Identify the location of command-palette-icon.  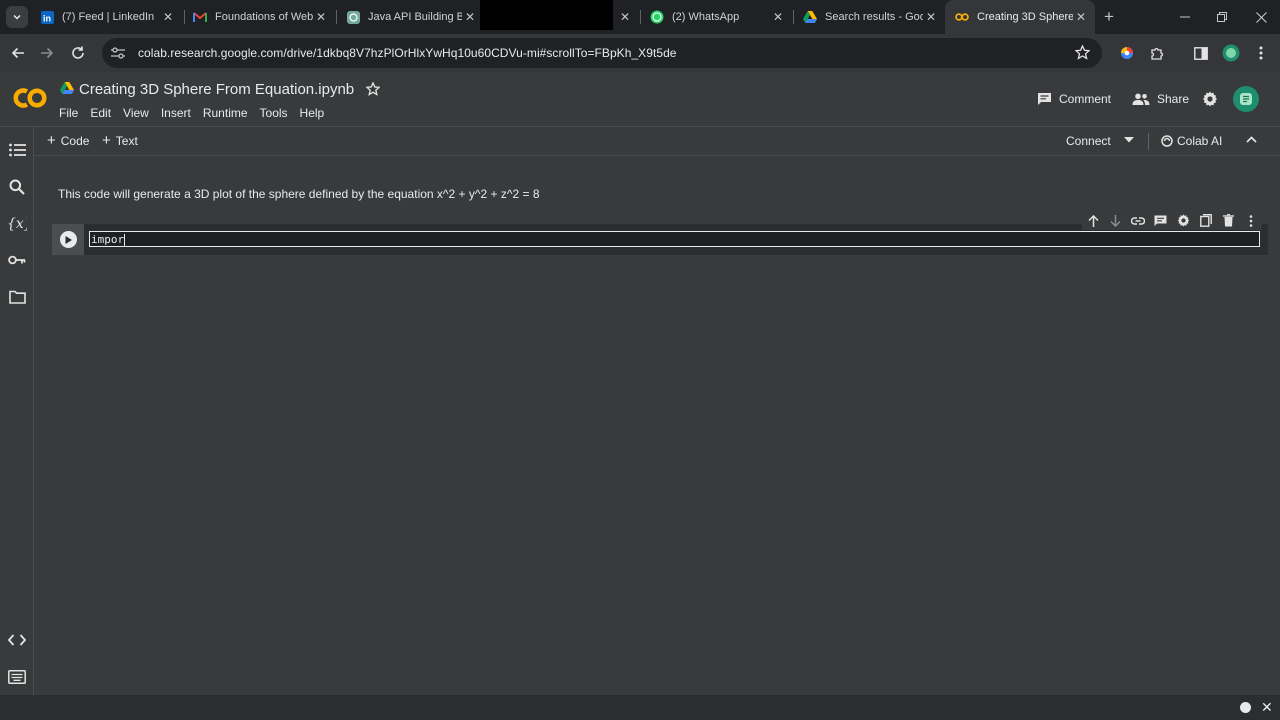
(17, 677).